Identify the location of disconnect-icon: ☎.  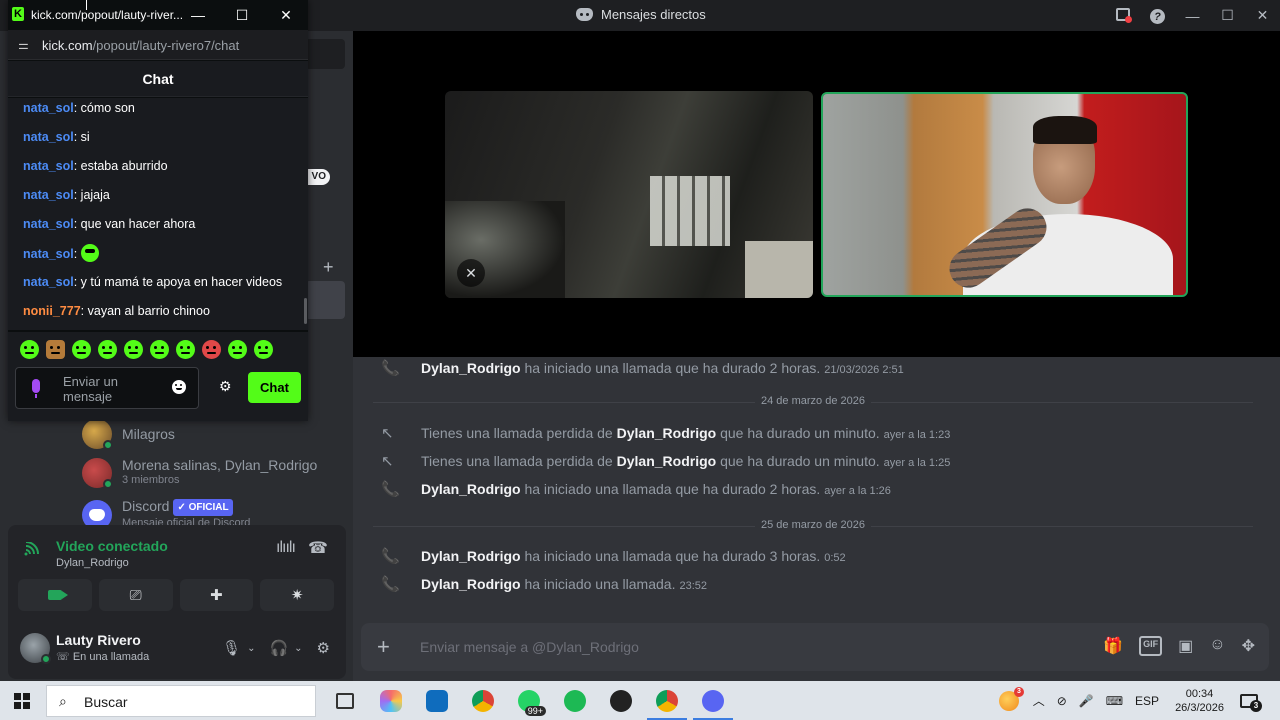
(318, 548).